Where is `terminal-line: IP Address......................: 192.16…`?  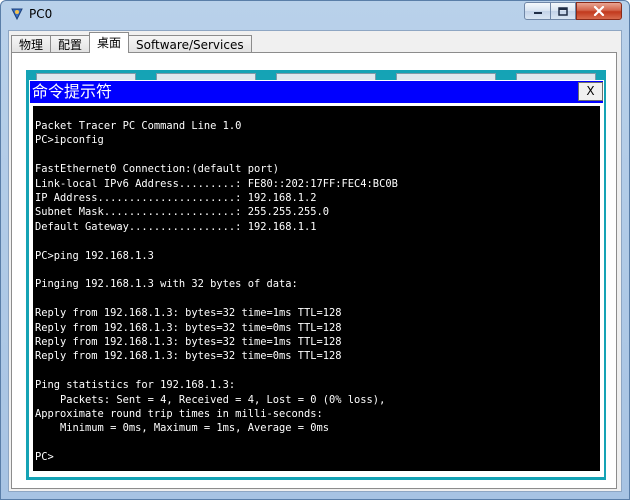
terminal-line: IP Address......................: 192.16… is located at coordinates (176, 198).